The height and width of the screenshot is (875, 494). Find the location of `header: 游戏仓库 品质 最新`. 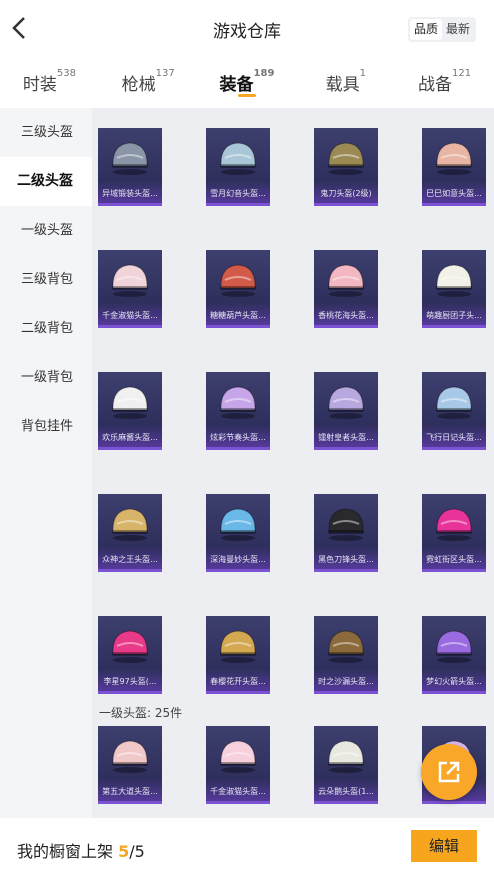

header: 游戏仓库 品质 最新 is located at coordinates (247, 29).